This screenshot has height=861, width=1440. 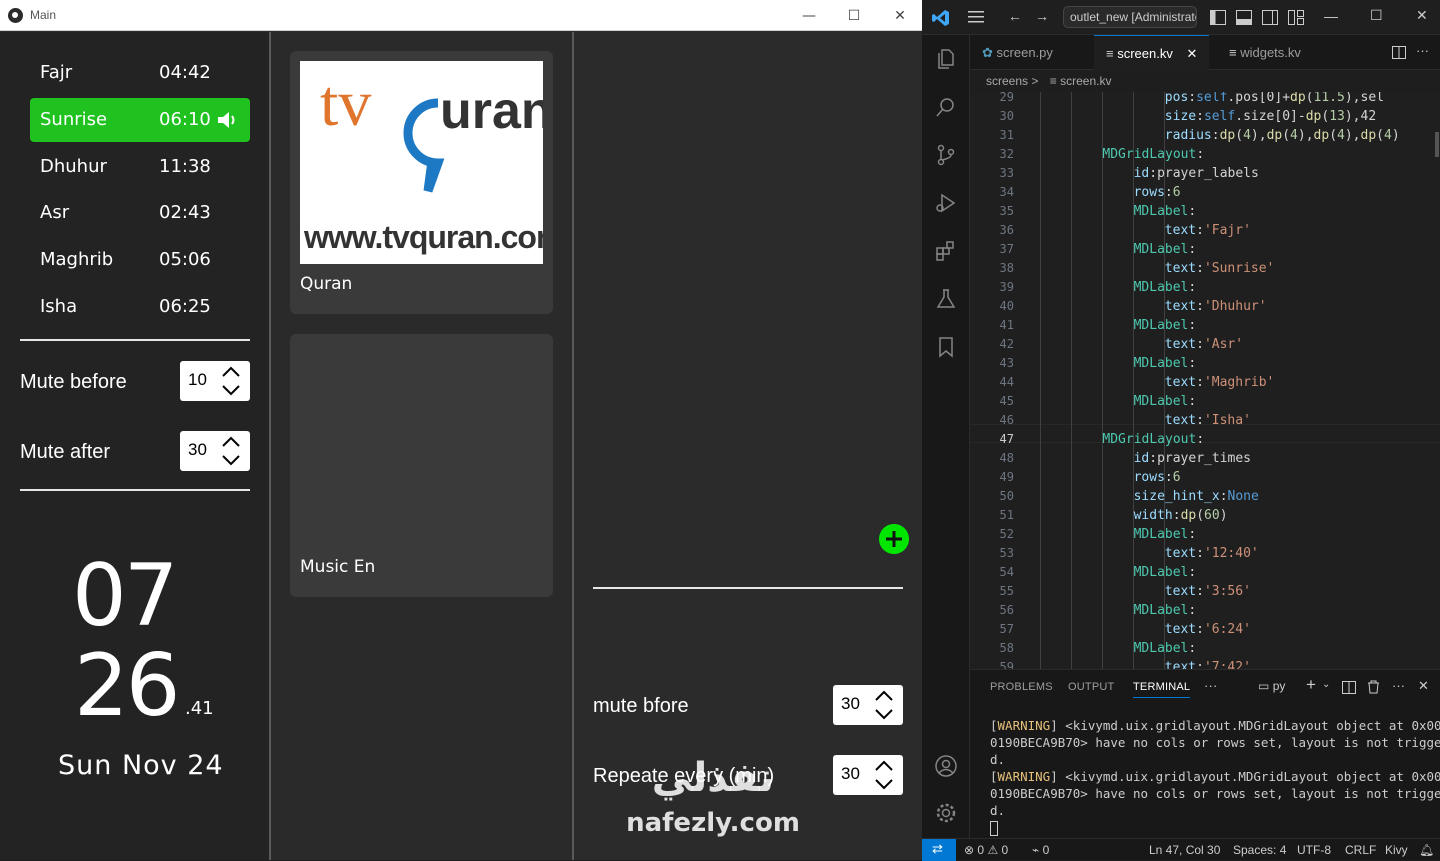 What do you see at coordinates (946, 203) in the screenshot?
I see `run-debug-icon` at bounding box center [946, 203].